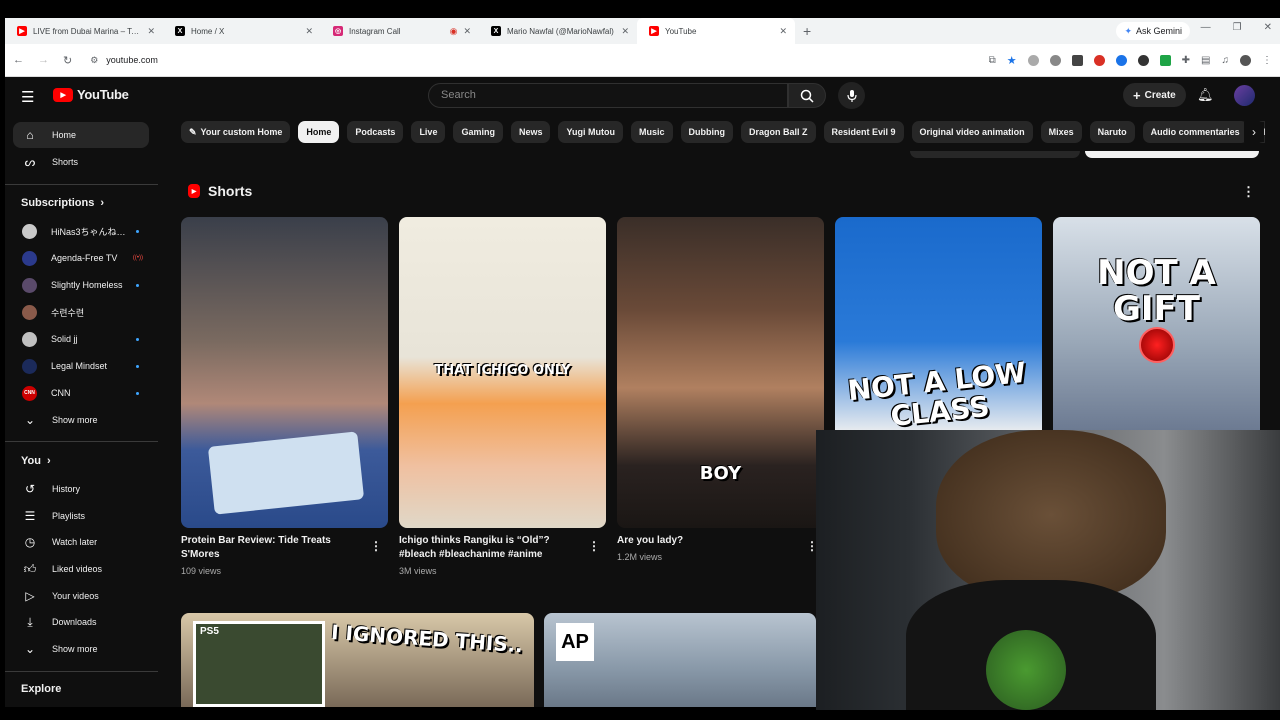  Describe the element at coordinates (81, 339) in the screenshot. I see `sidebar-item-subscription: Solid jj` at that location.